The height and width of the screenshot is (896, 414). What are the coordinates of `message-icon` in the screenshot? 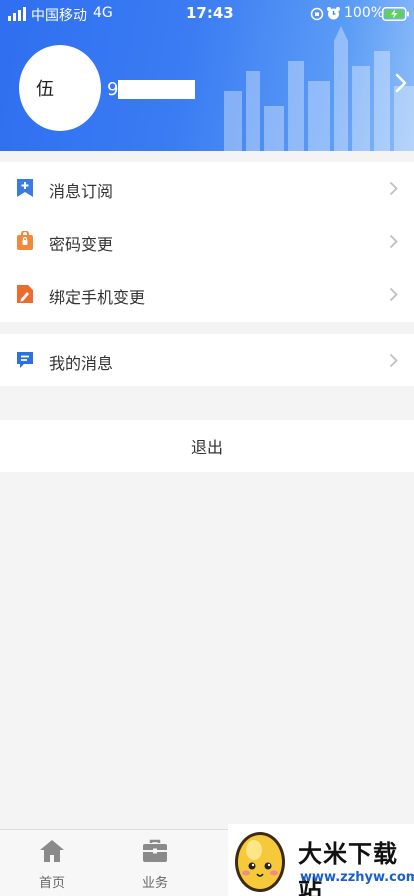 It's located at (25, 360).